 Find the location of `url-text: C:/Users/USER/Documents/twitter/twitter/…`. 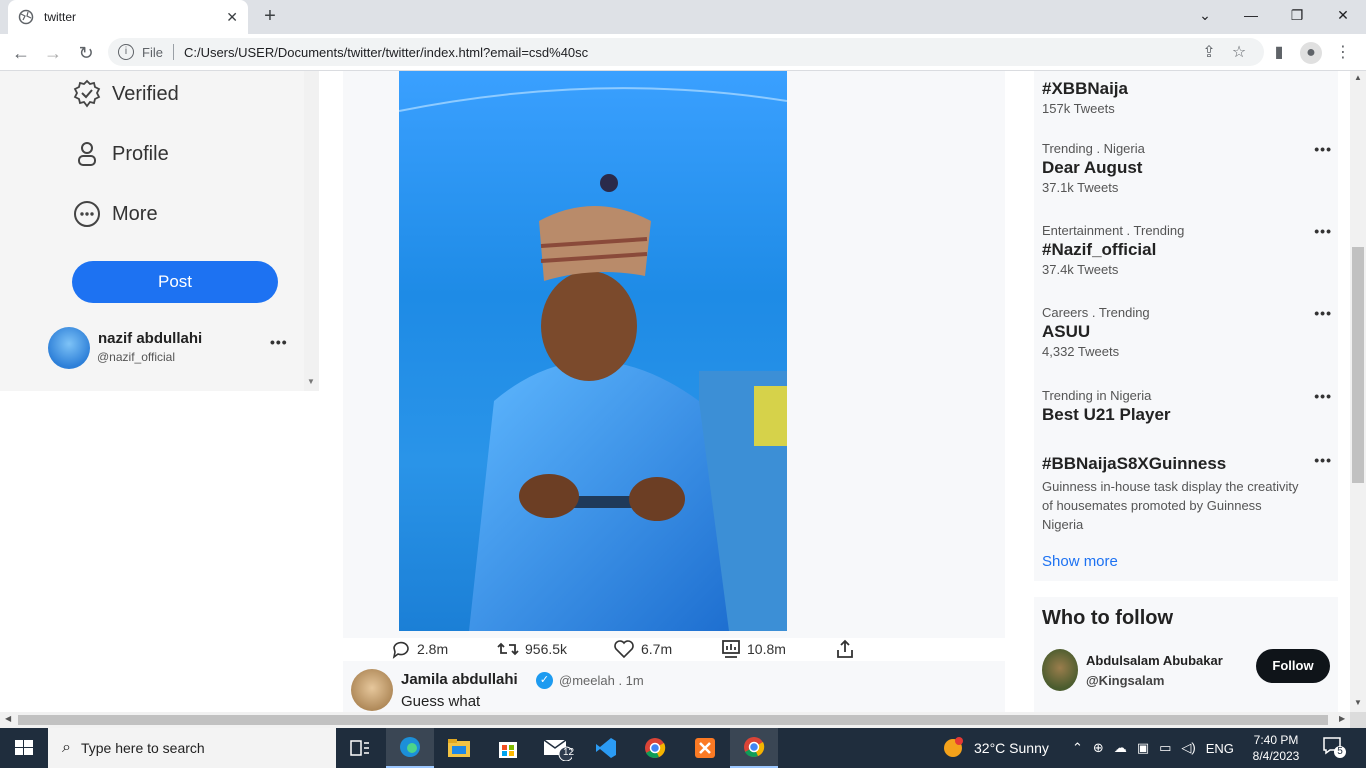

url-text: C:/Users/USER/Documents/twitter/twitter/… is located at coordinates (386, 52).